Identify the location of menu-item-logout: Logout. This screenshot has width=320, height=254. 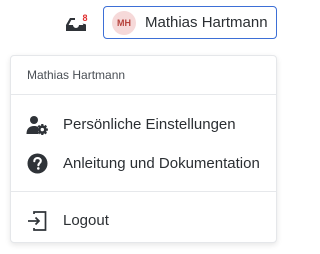
(143, 220).